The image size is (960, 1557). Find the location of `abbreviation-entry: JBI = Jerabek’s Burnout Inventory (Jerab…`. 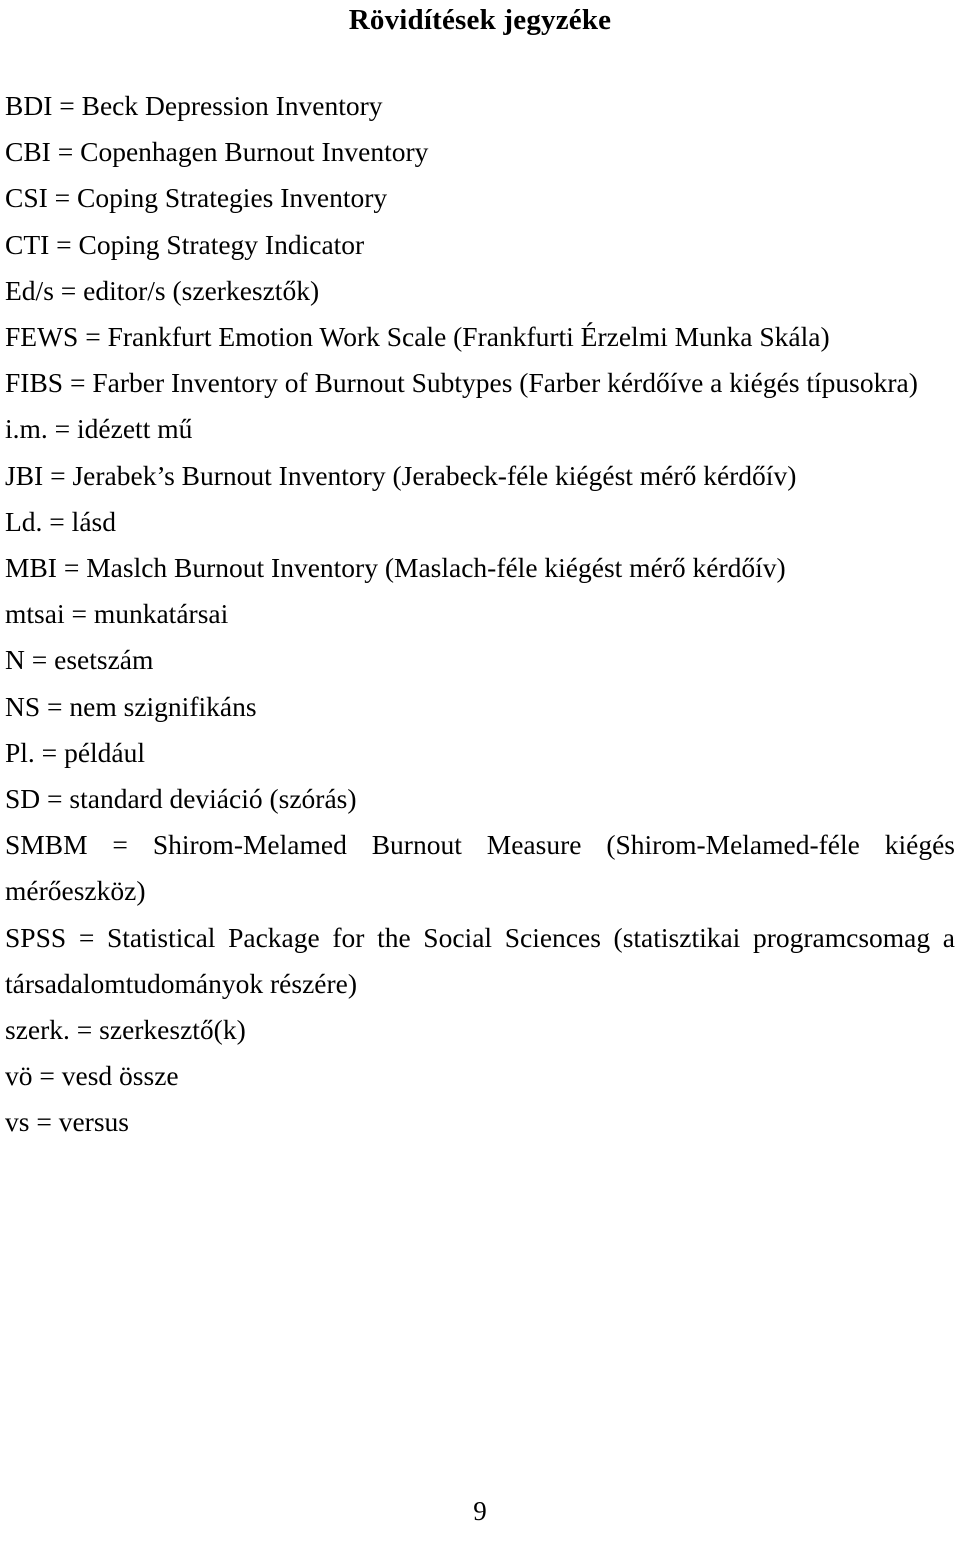

abbreviation-entry: JBI = Jerabek’s Burnout Inventory (Jerab… is located at coordinates (401, 475).